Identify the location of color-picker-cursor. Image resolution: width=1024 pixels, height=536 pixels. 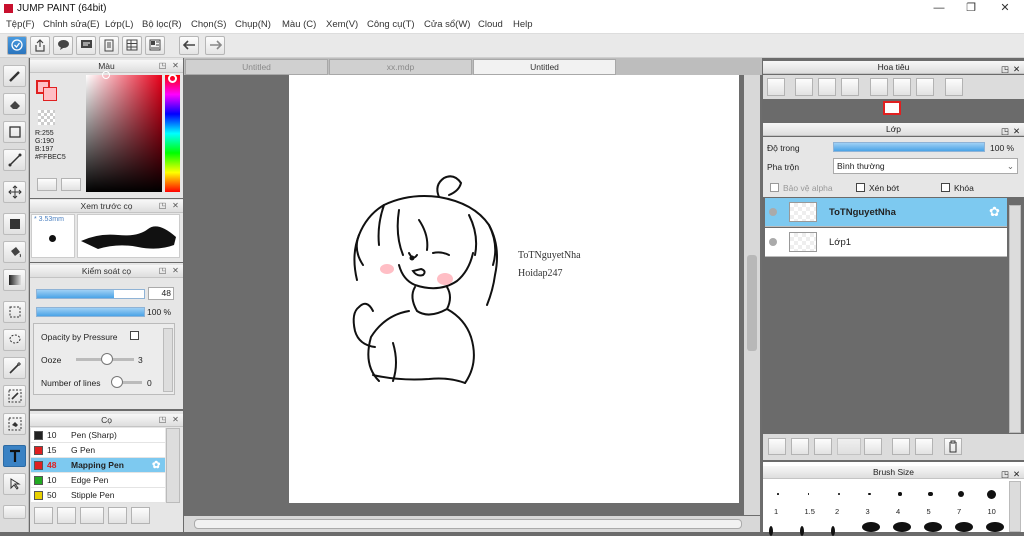
(106, 75).